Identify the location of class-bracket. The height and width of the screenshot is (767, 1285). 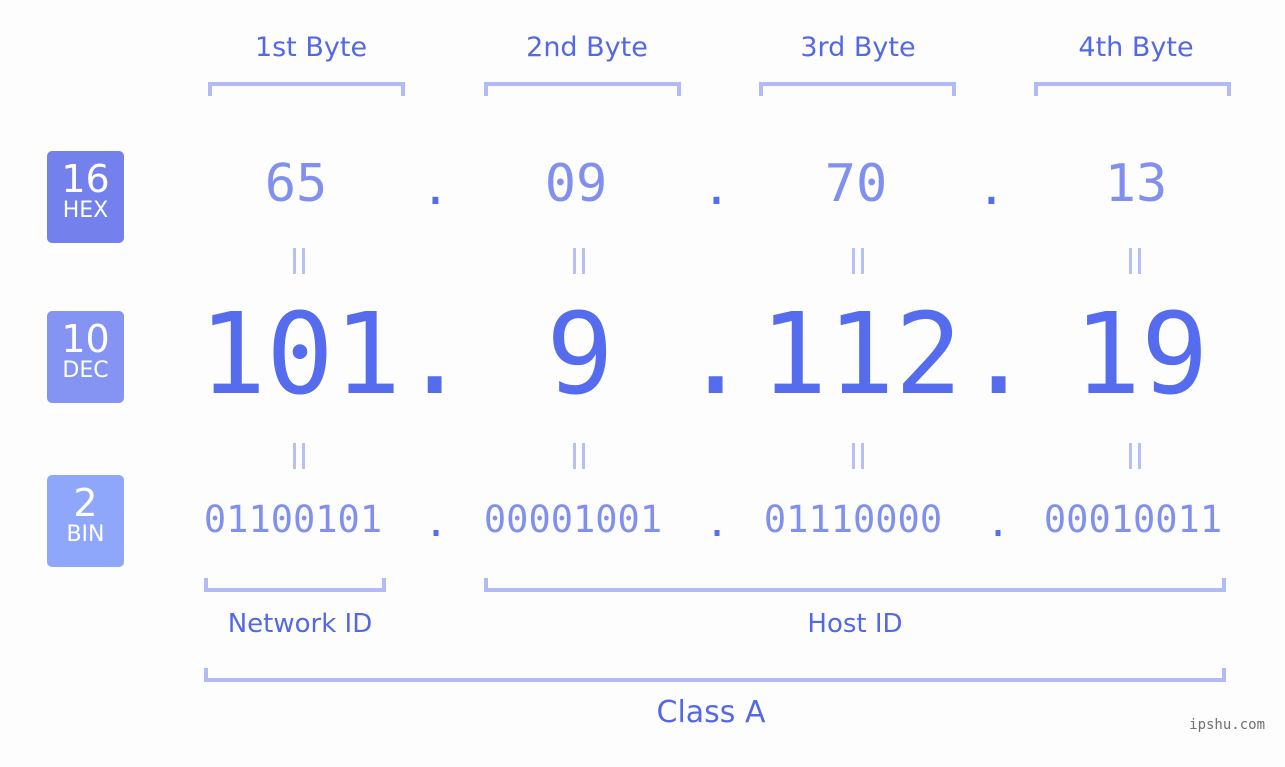
(715, 675).